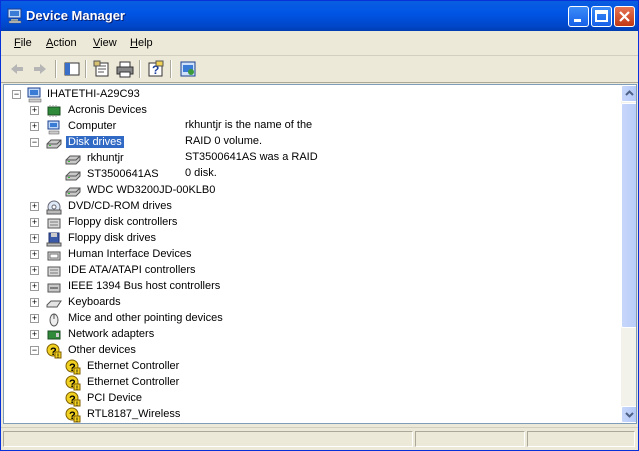 The image size is (639, 451). I want to click on minimize-icon, so click(577, 20).